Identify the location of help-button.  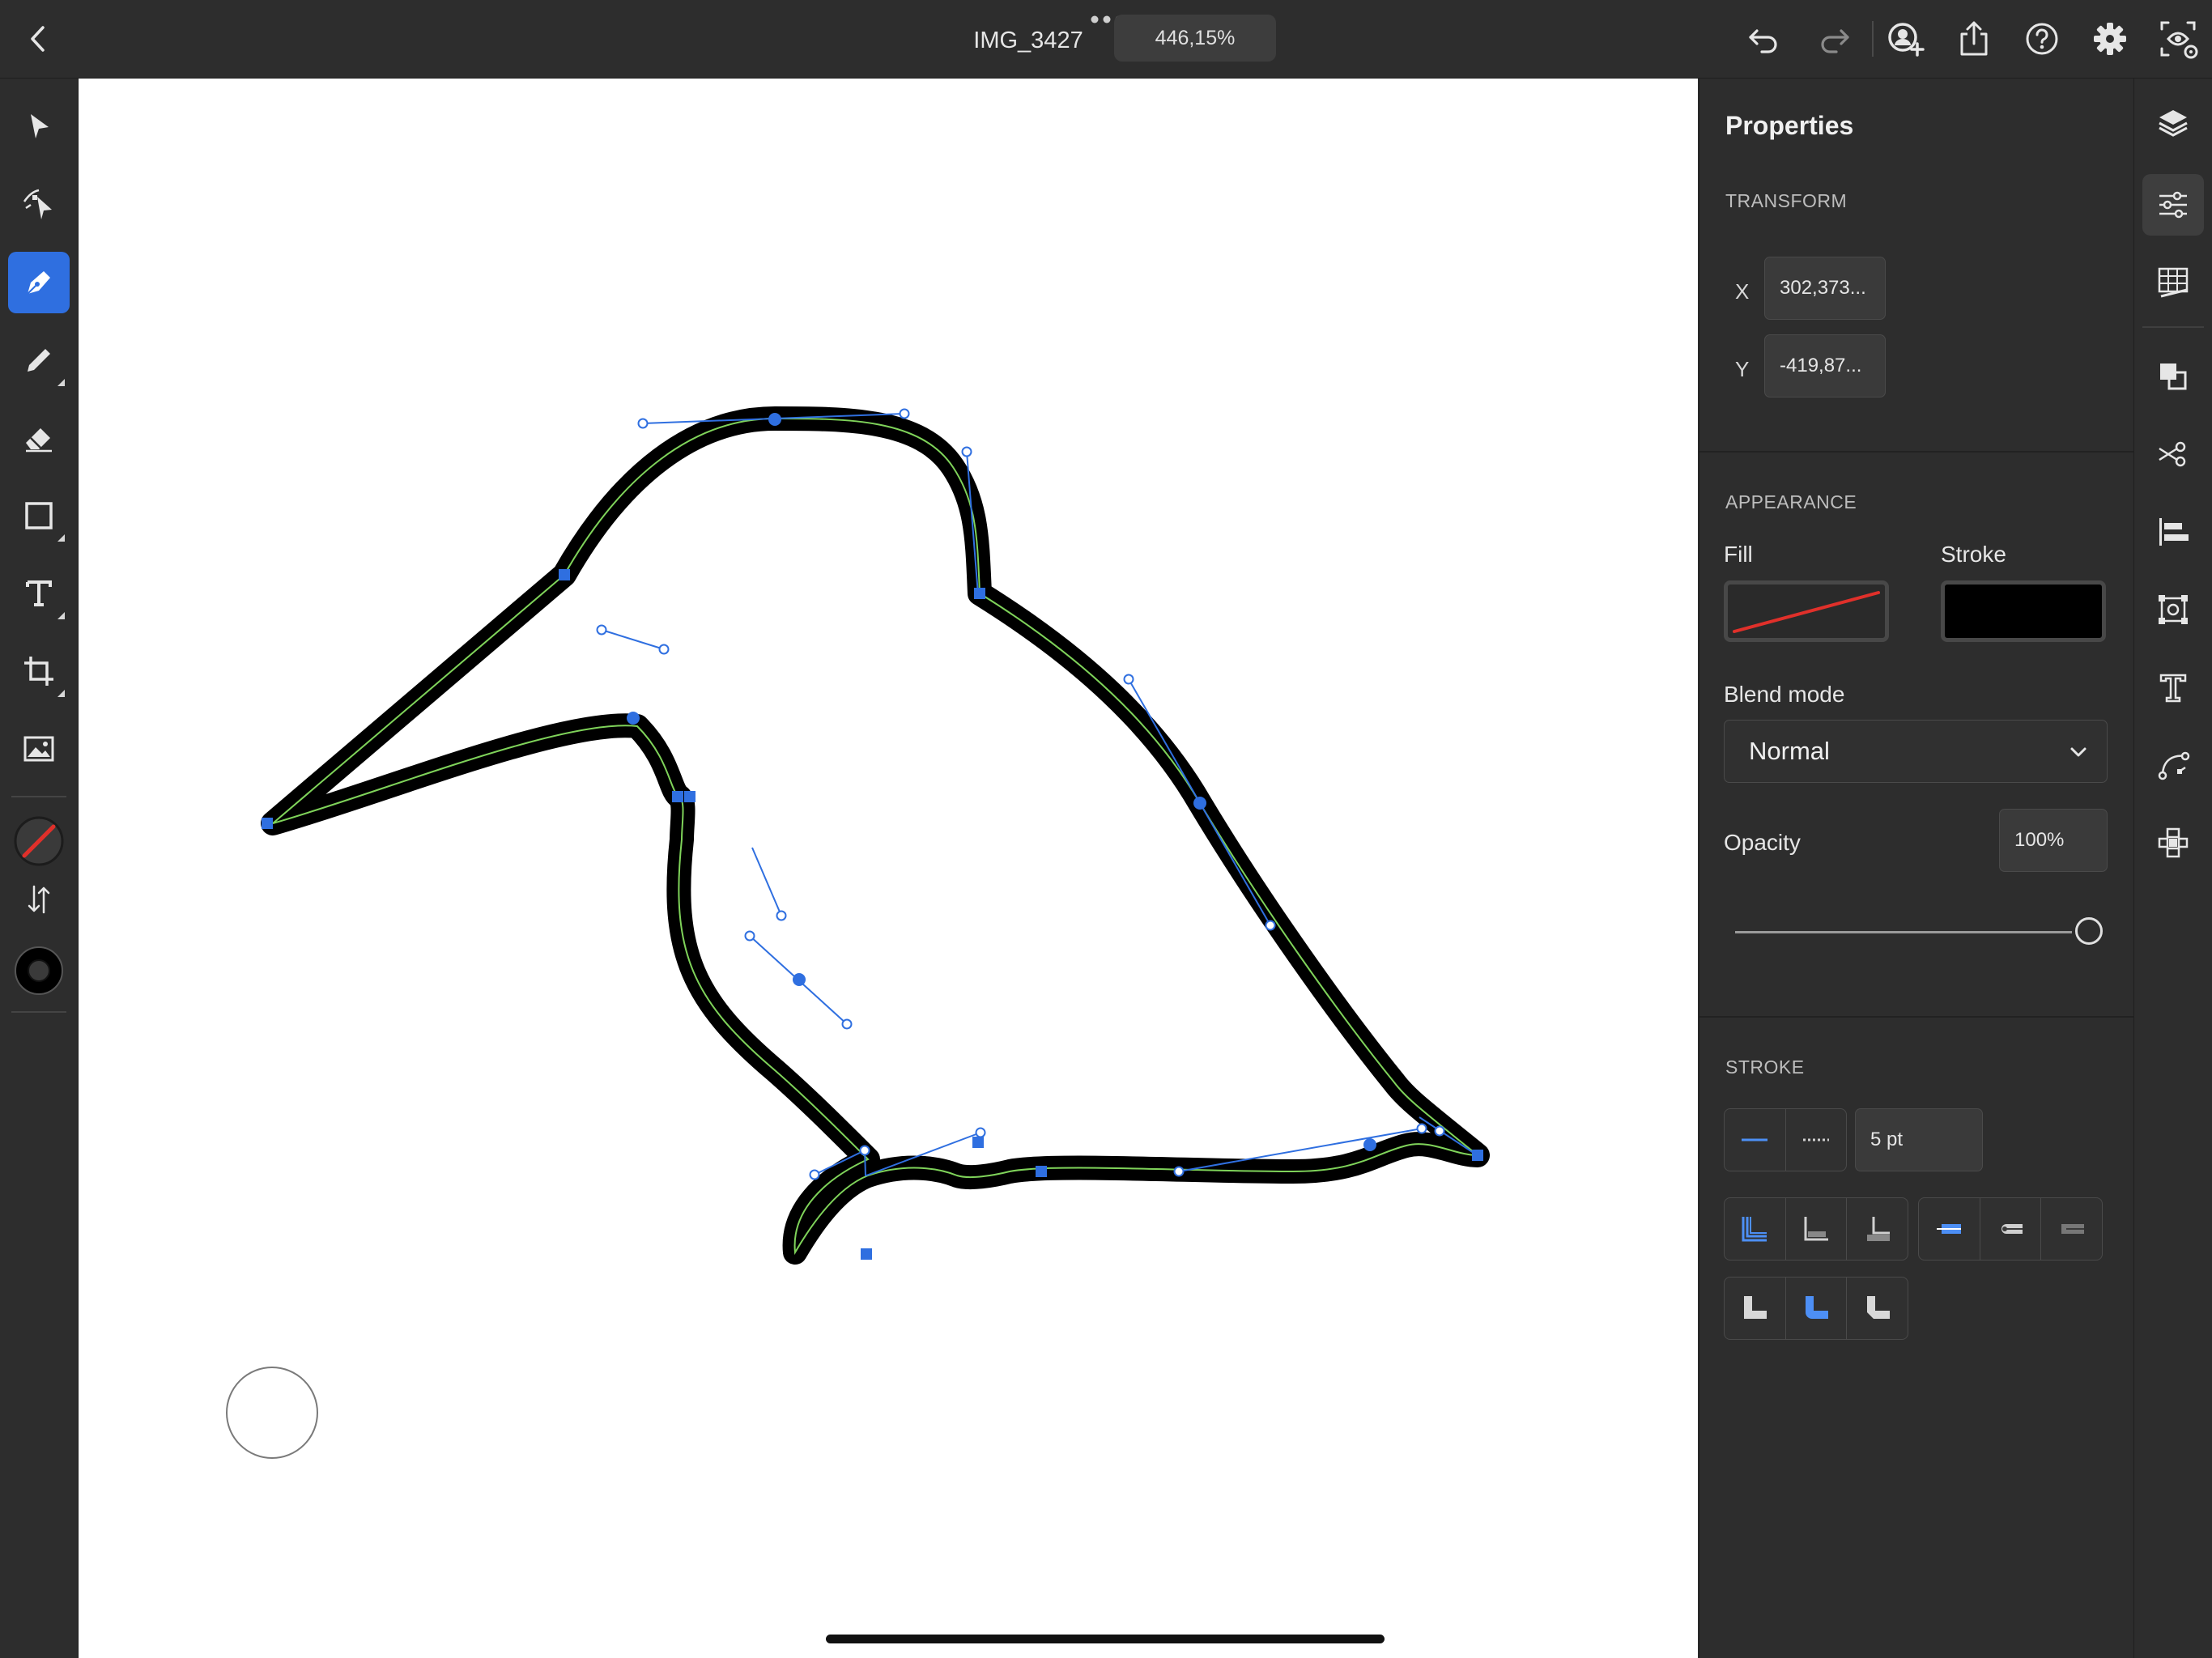
(2042, 39).